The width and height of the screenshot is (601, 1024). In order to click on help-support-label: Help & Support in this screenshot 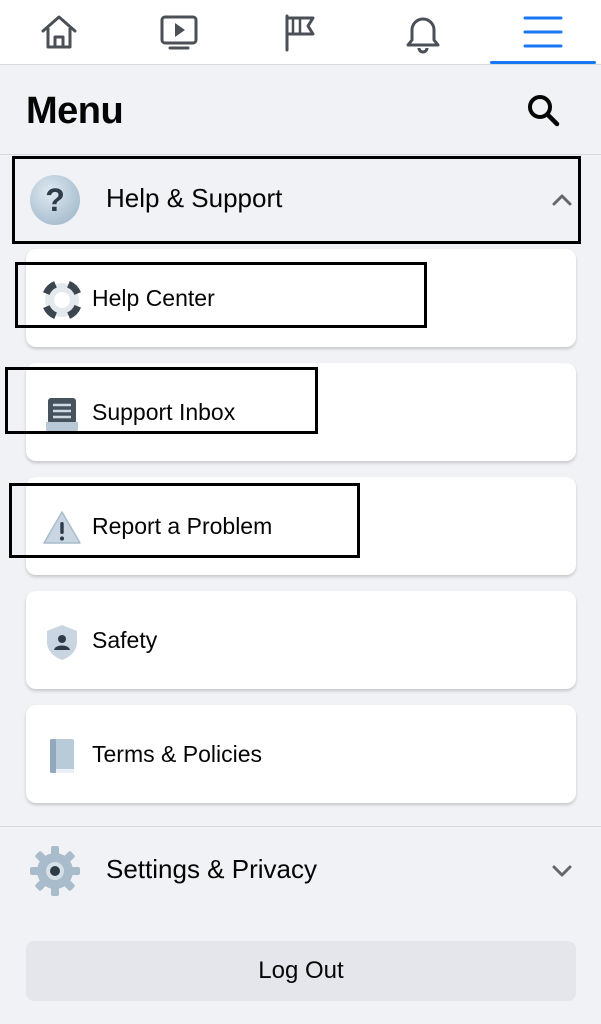, I will do `click(194, 198)`.